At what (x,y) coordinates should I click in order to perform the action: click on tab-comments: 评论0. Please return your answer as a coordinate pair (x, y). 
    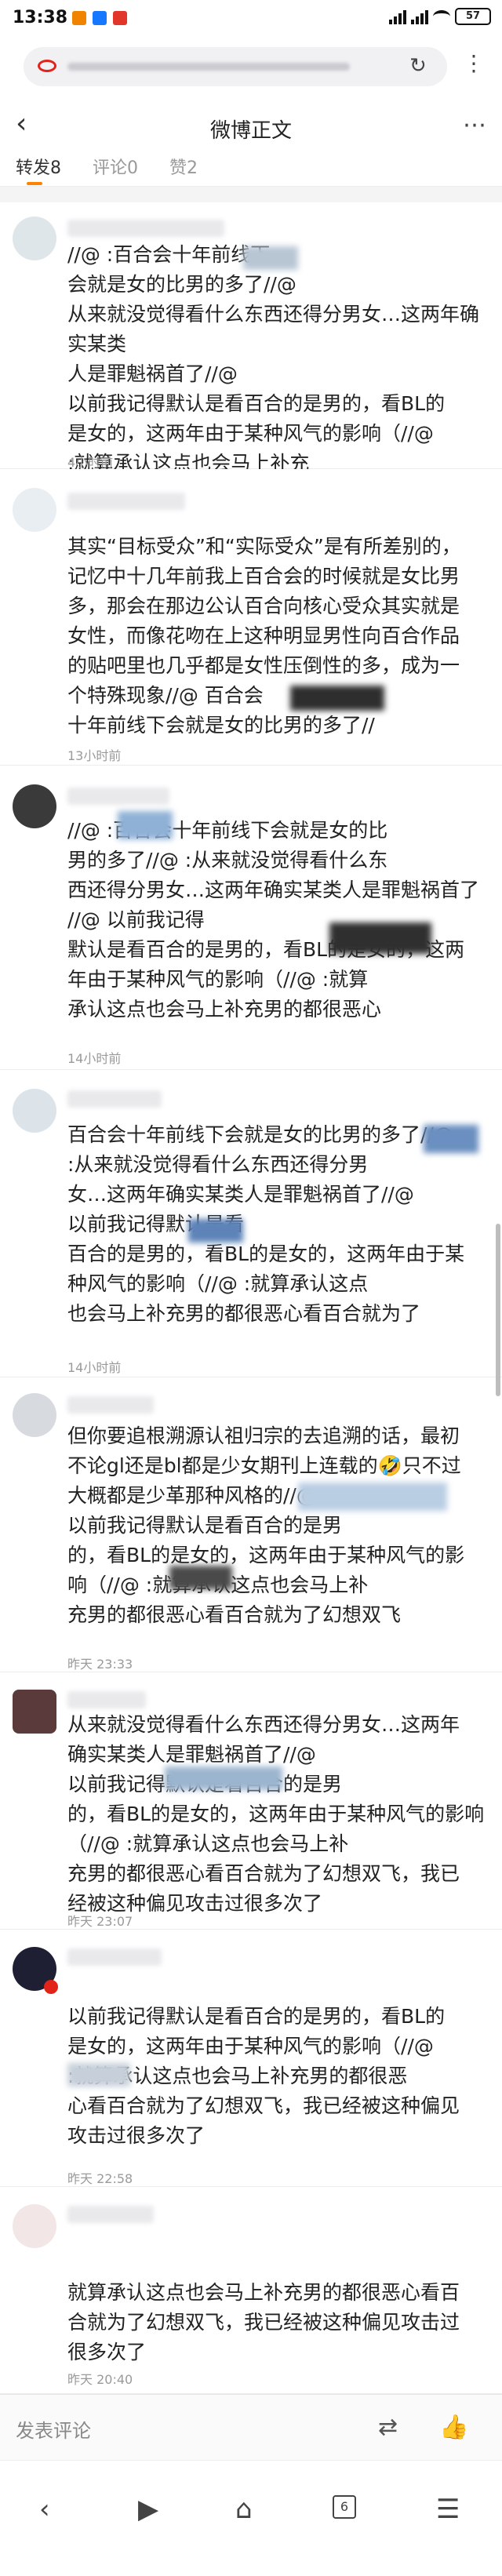
    Looking at the image, I should click on (116, 166).